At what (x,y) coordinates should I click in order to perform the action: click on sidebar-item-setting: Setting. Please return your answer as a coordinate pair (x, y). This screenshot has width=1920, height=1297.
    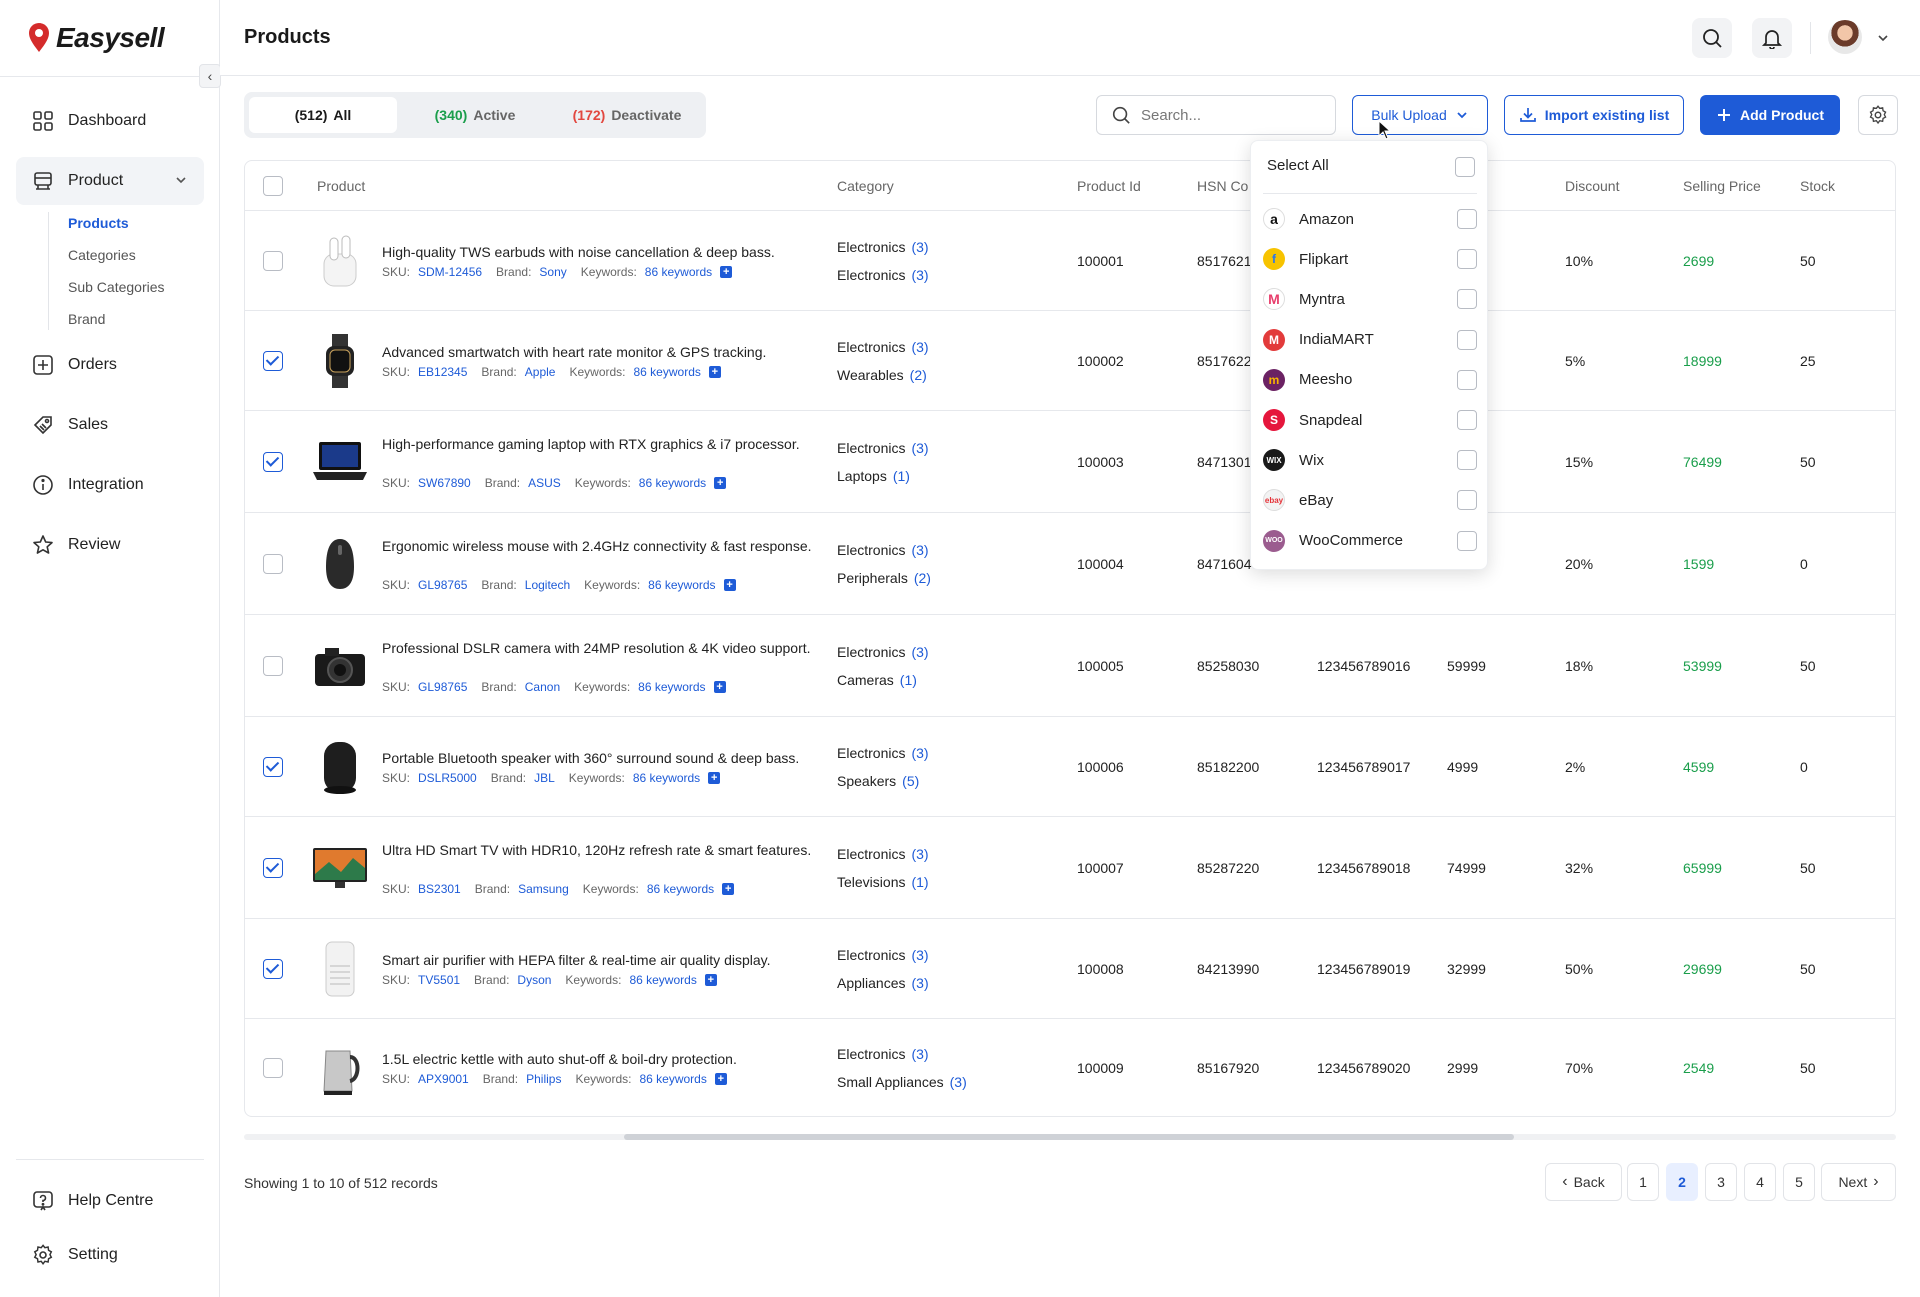
    Looking at the image, I should click on (110, 1255).